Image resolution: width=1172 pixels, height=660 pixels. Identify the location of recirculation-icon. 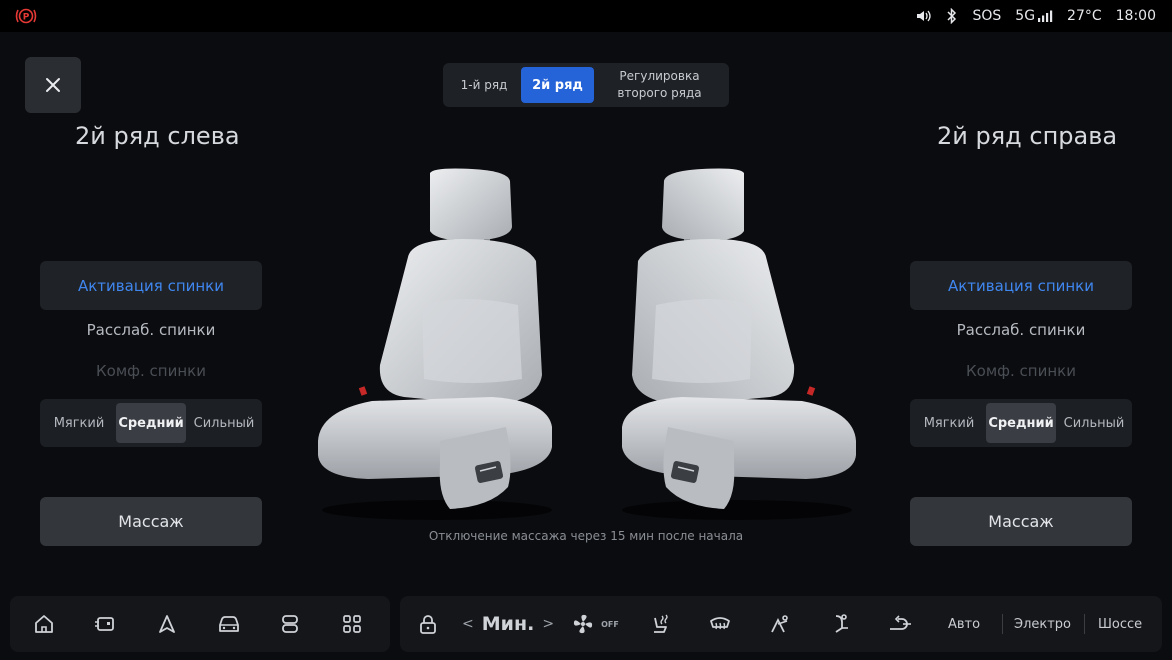
(900, 624).